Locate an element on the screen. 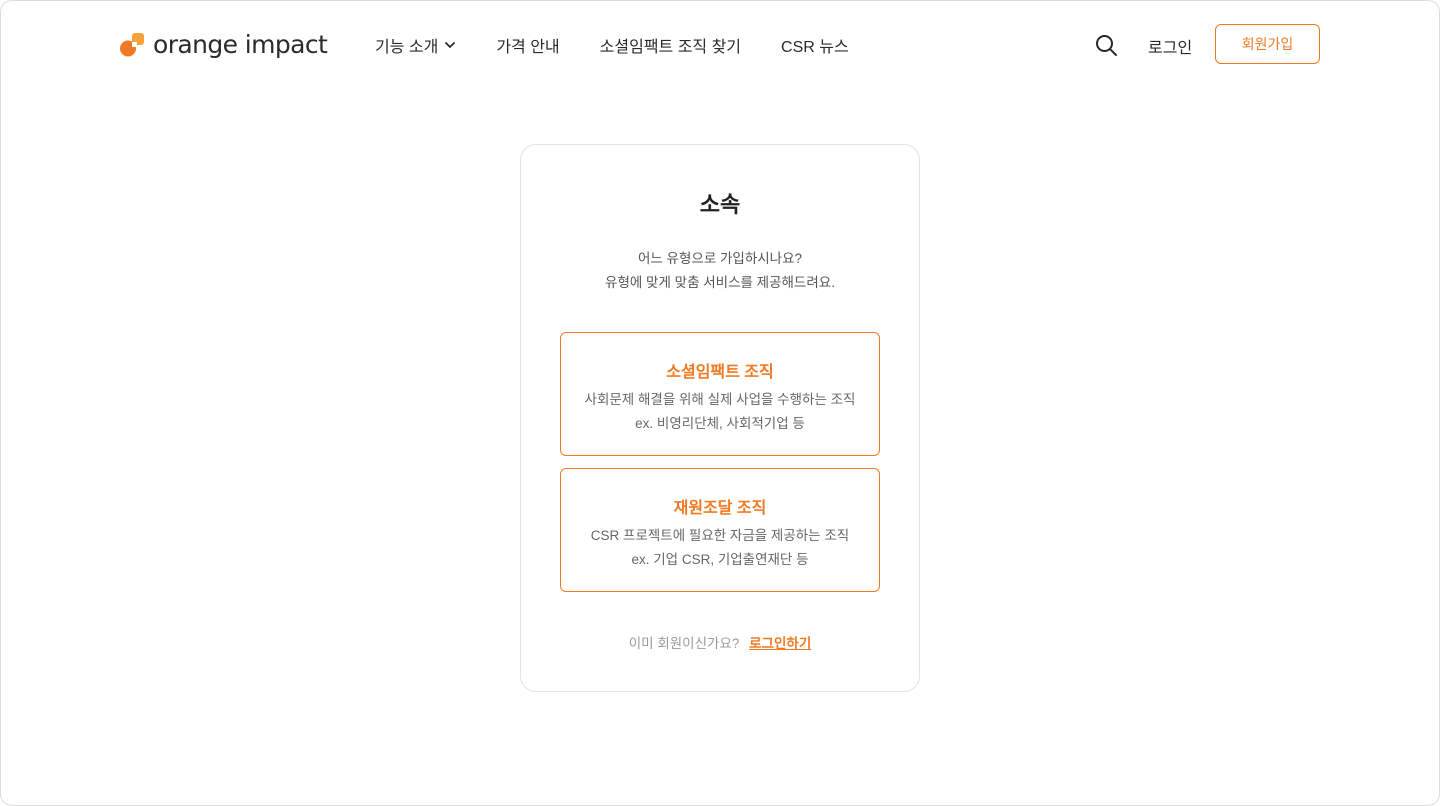  brand-name: orange impact is located at coordinates (240, 44).